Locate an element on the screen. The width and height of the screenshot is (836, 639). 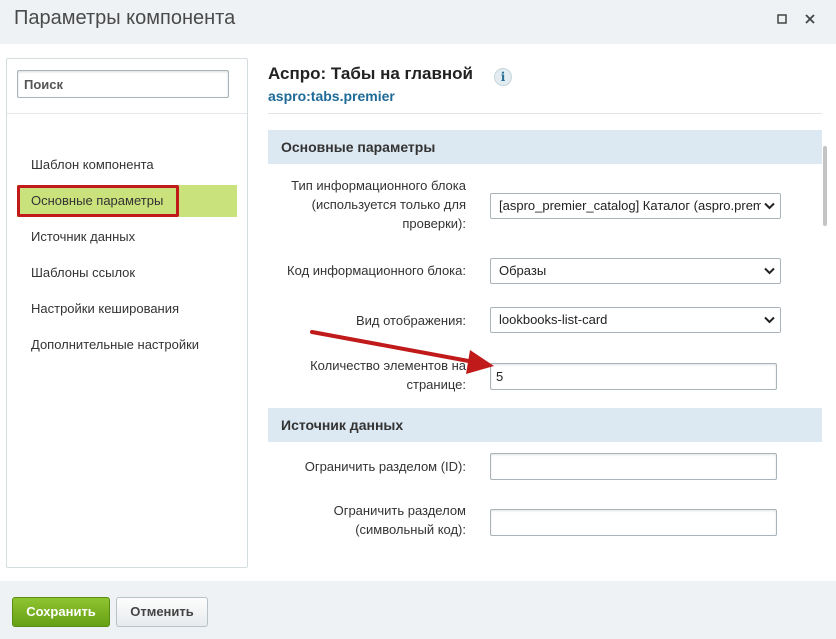
highlight-box is located at coordinates (98, 201).